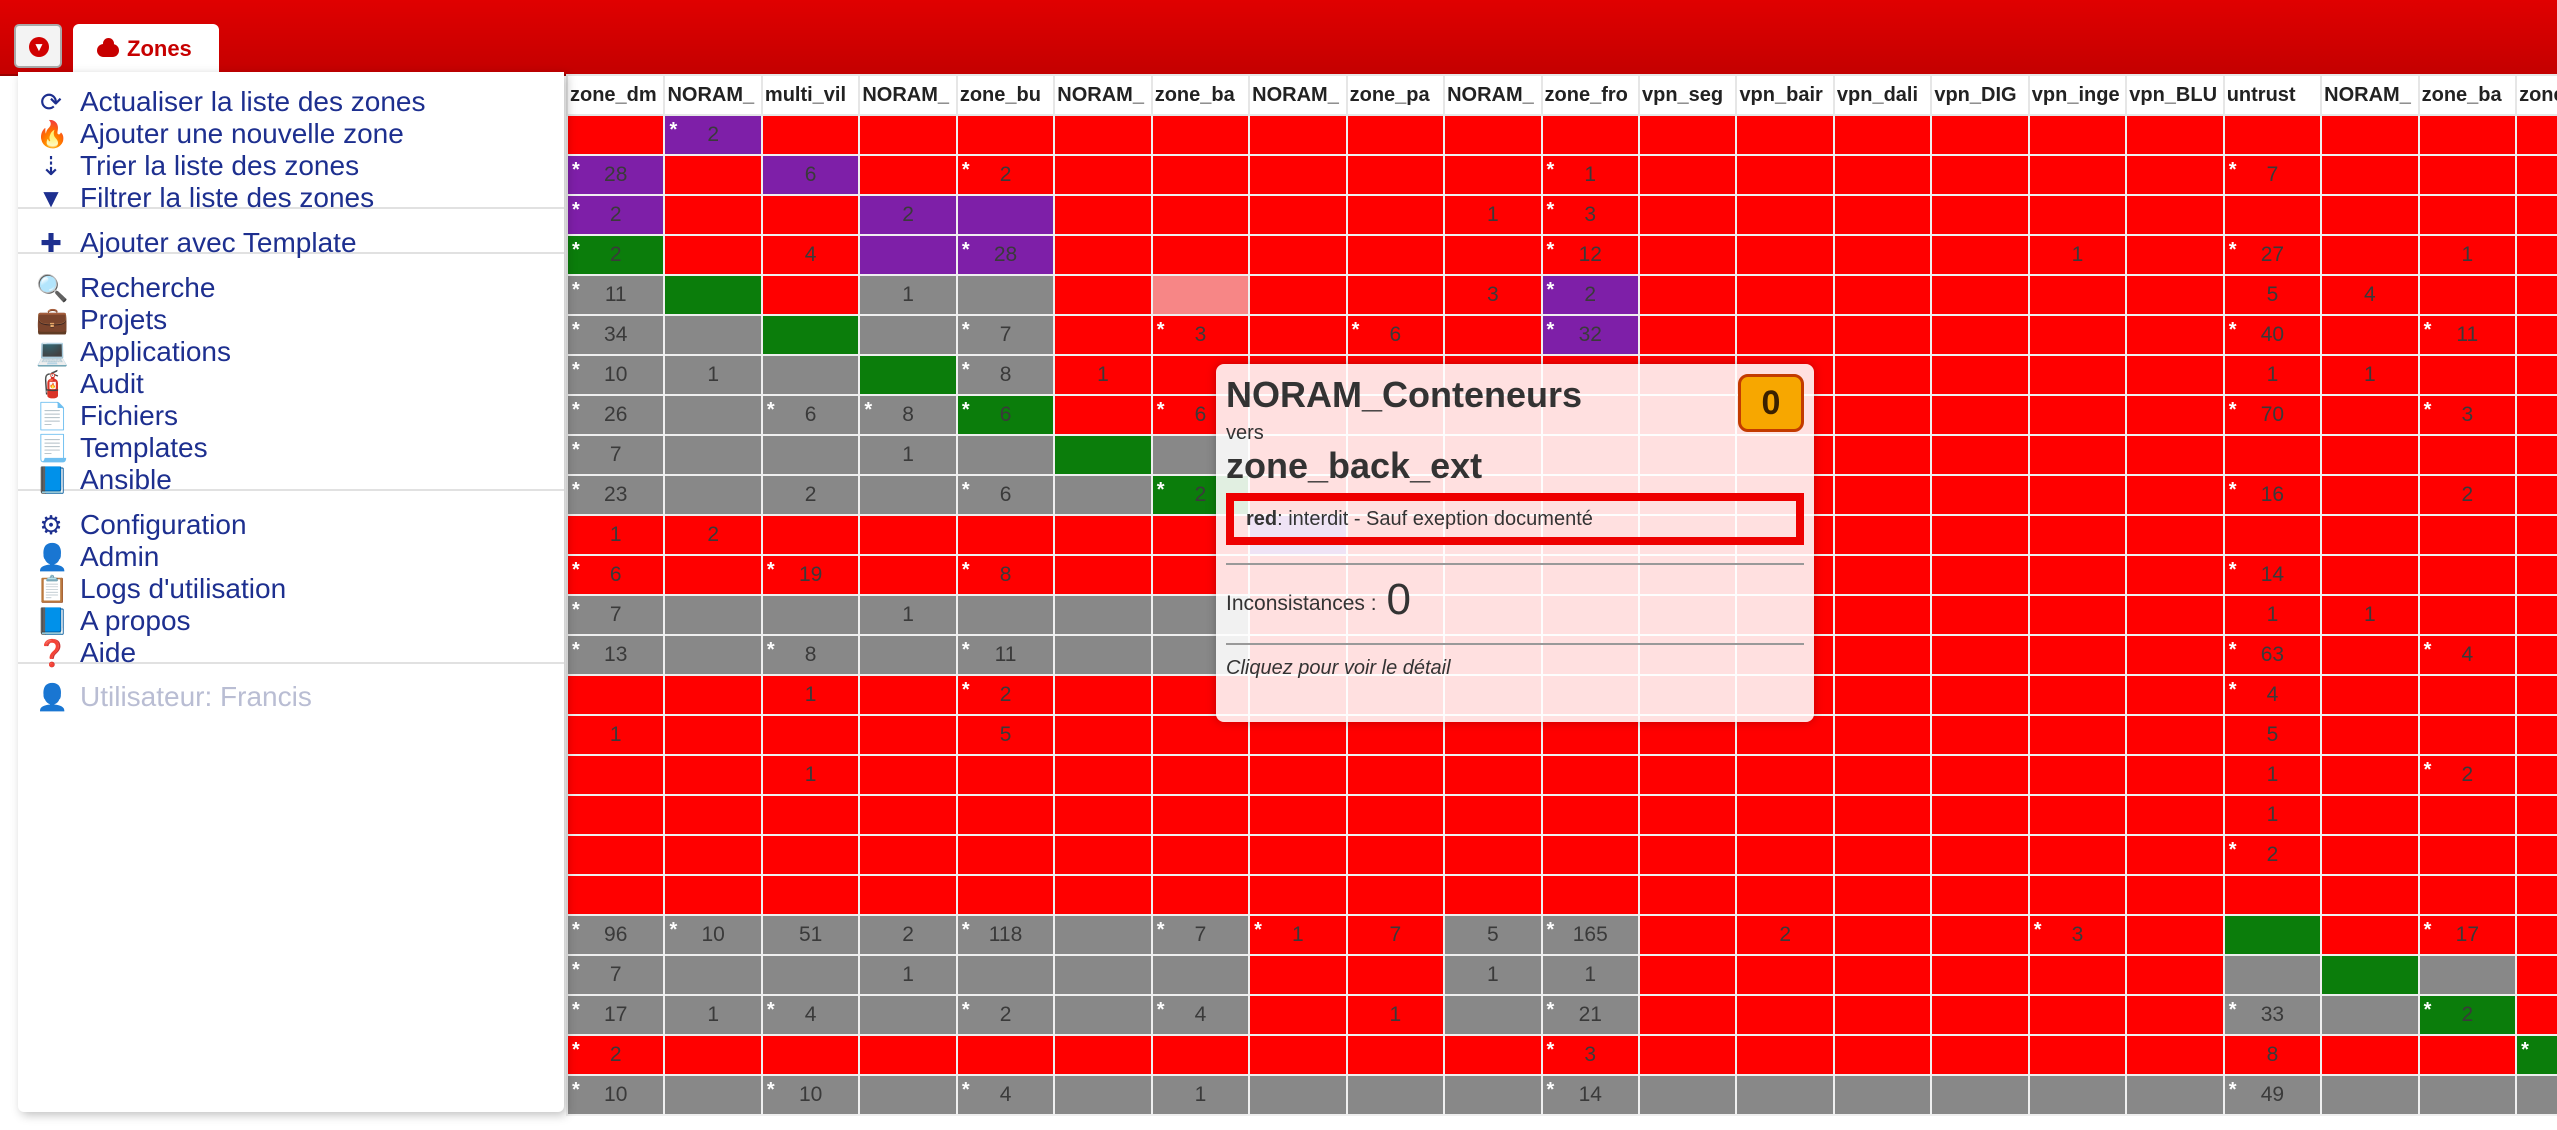 The height and width of the screenshot is (1130, 2557). Describe the element at coordinates (616, 1095) in the screenshot. I see `matrix-cell: * 10` at that location.